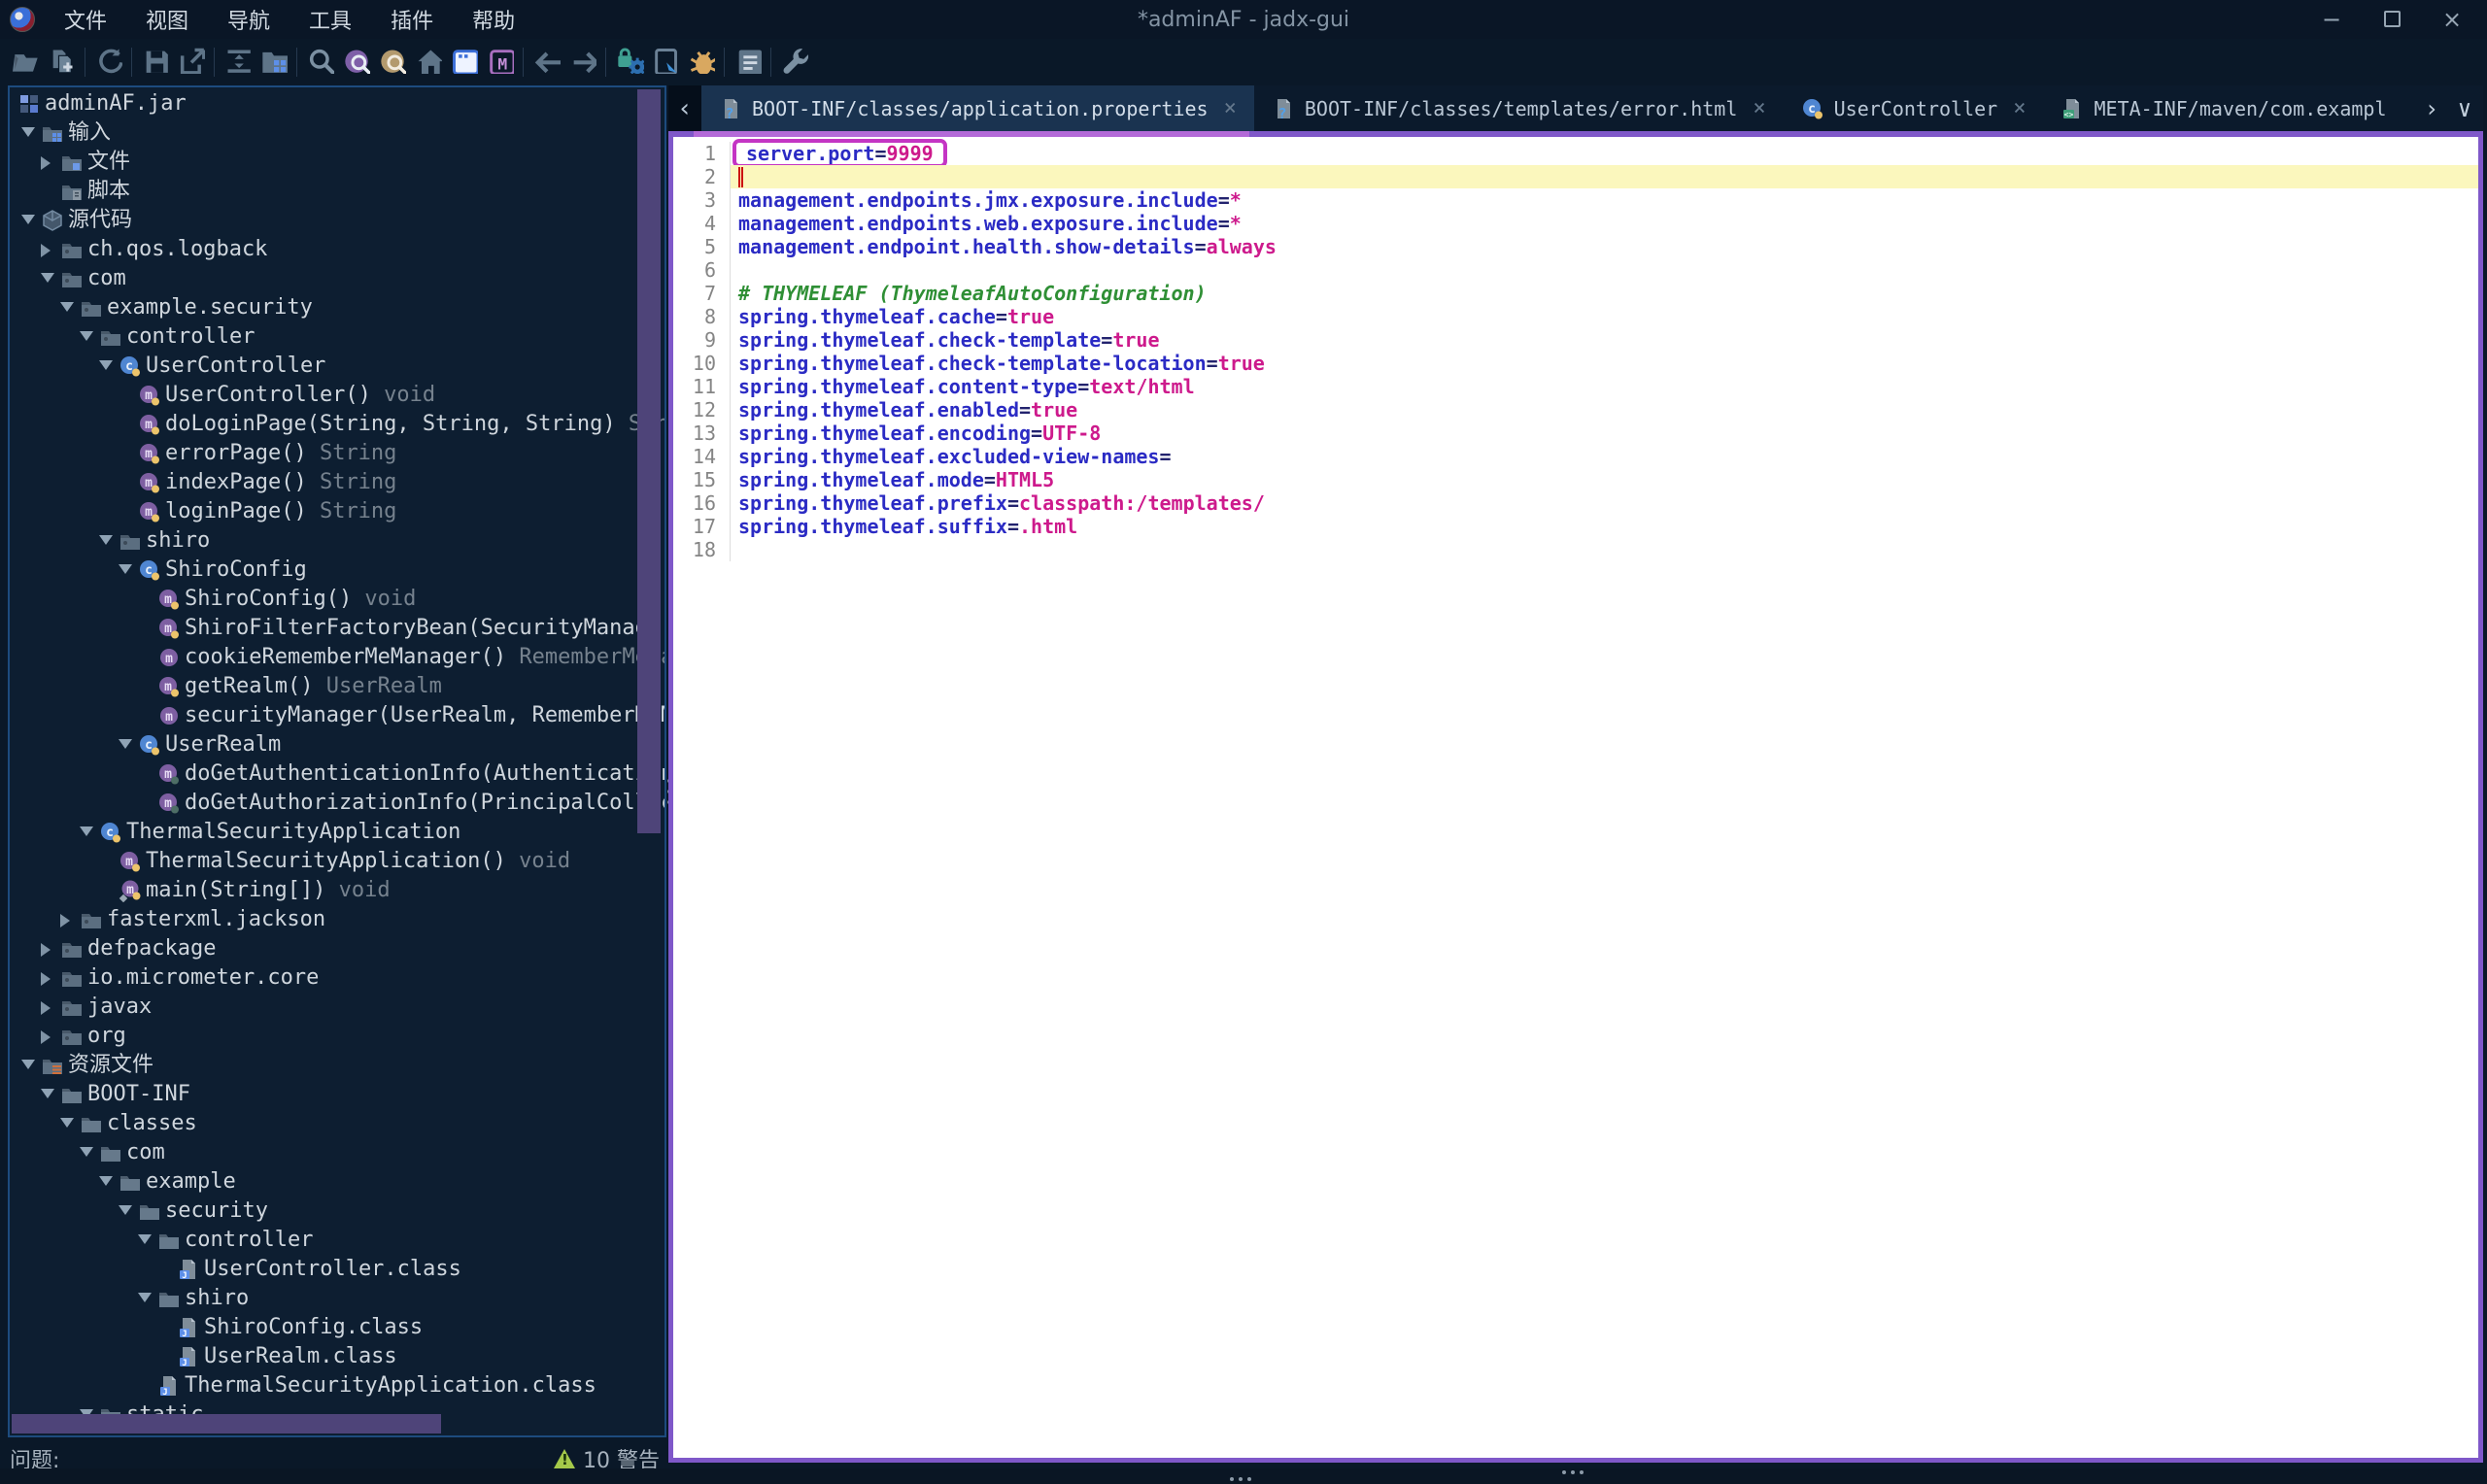 The image size is (2487, 1484). I want to click on tabs-scroll-left-button: ‹, so click(684, 108).